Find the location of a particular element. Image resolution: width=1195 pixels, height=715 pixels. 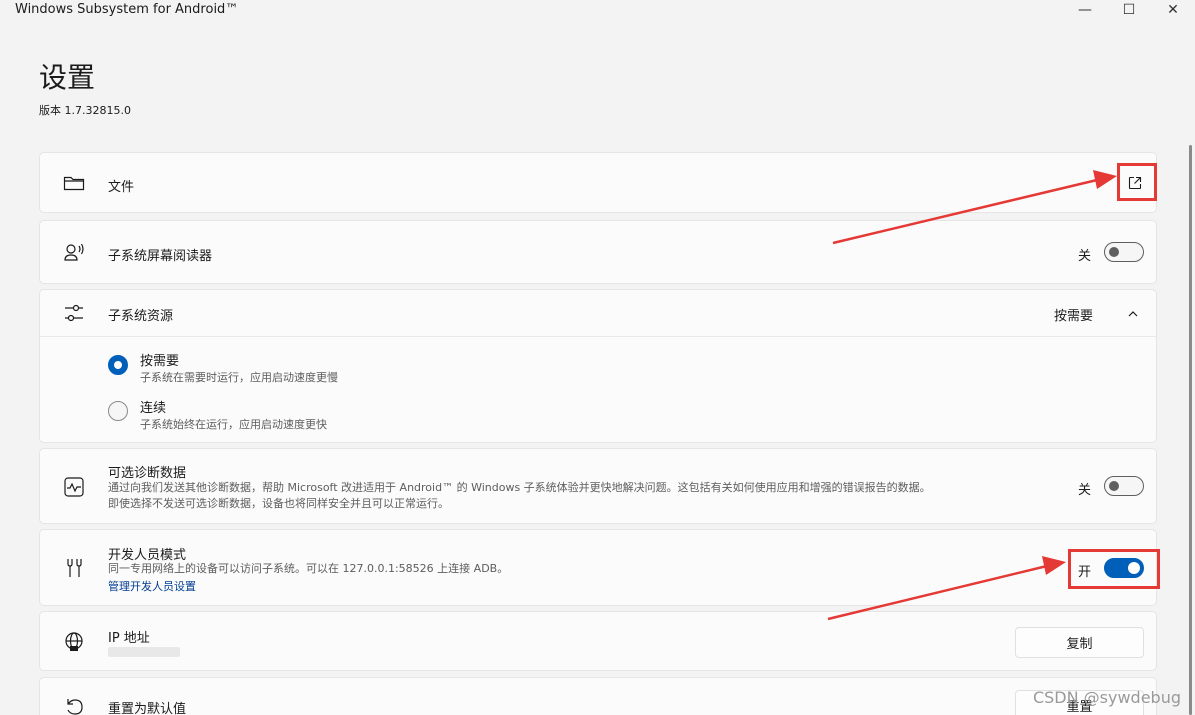

reset-label: 重置为默认值 is located at coordinates (147, 708).